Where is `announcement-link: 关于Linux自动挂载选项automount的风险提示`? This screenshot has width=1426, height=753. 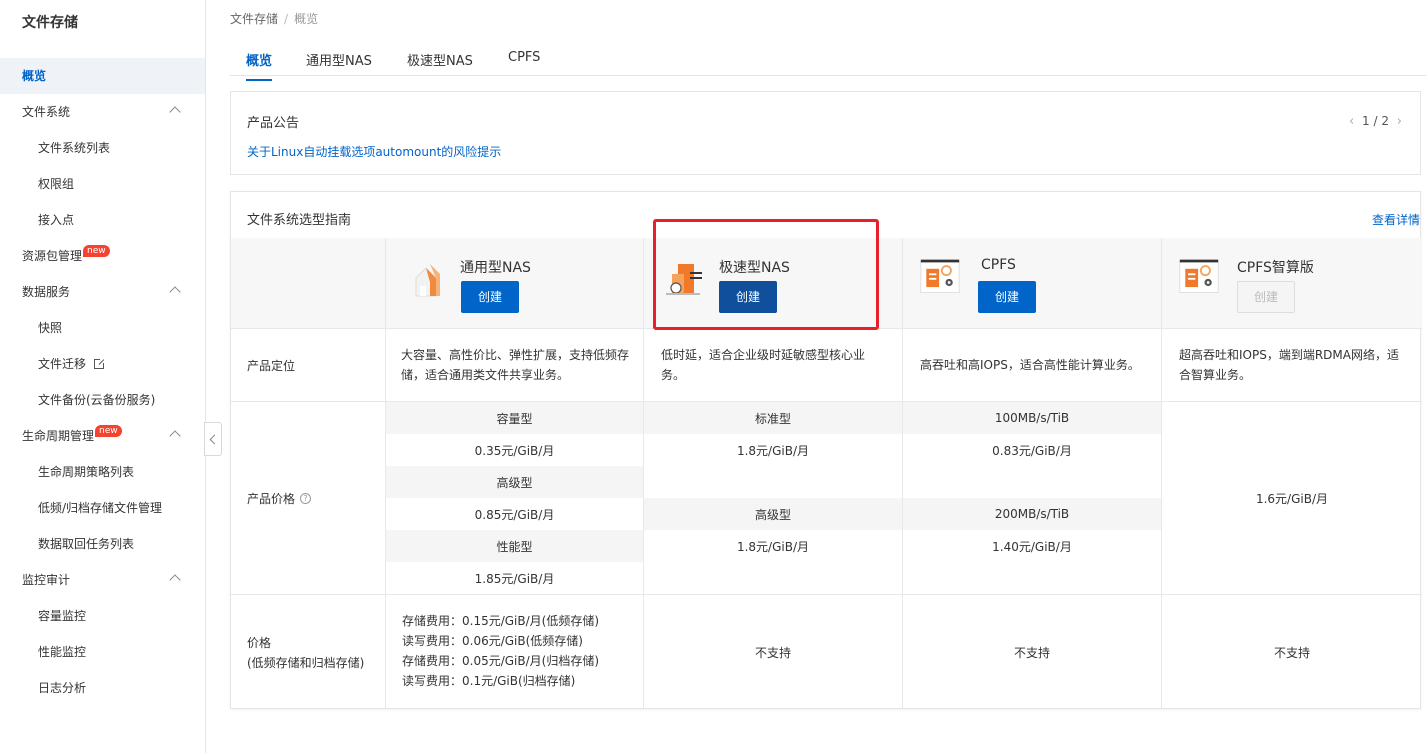
announcement-link: 关于Linux自动挂载选项automount的风险提示 is located at coordinates (374, 151).